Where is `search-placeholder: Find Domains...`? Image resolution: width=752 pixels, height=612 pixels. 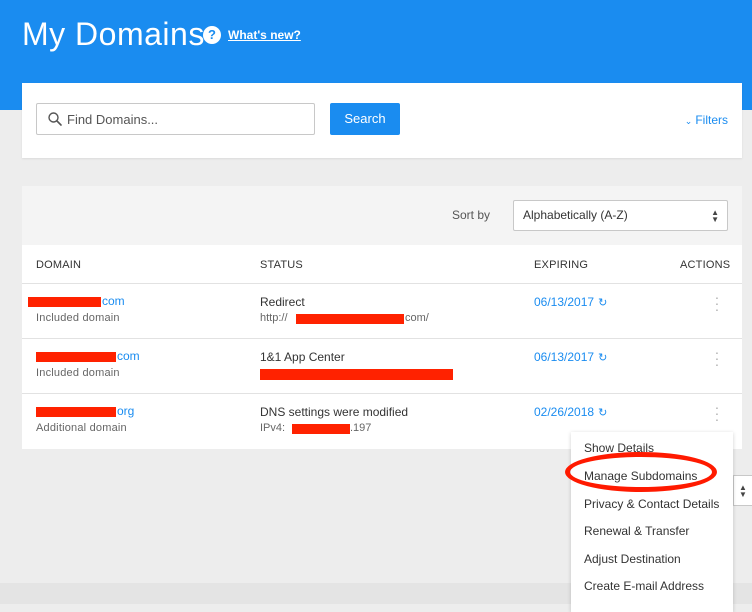
search-placeholder: Find Domains... is located at coordinates (113, 119).